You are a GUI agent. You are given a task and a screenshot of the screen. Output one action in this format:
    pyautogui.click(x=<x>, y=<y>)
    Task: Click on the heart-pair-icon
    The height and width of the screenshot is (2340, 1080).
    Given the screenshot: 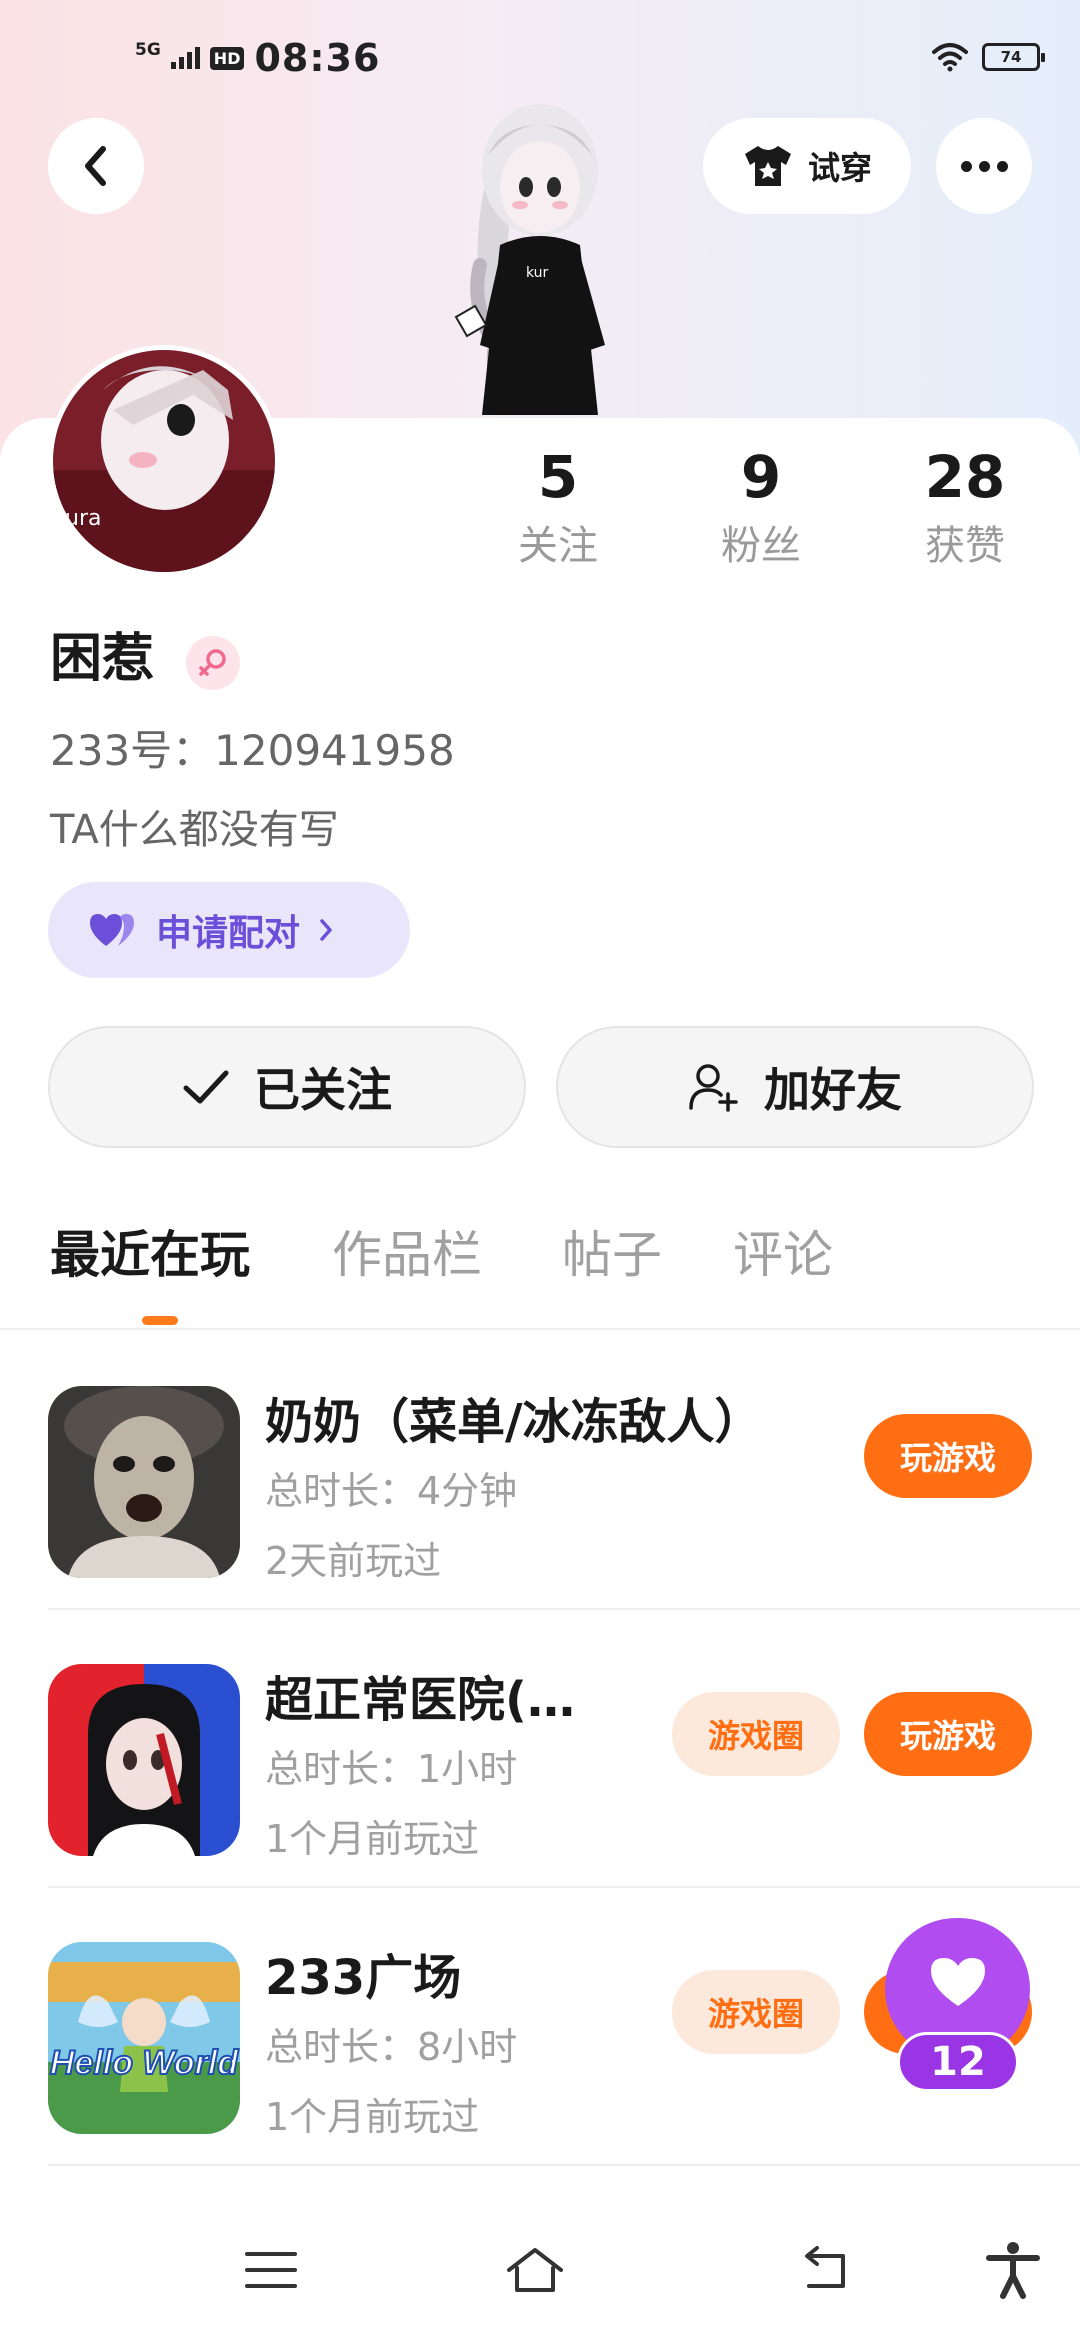 What is the action you would take?
    pyautogui.click(x=112, y=930)
    